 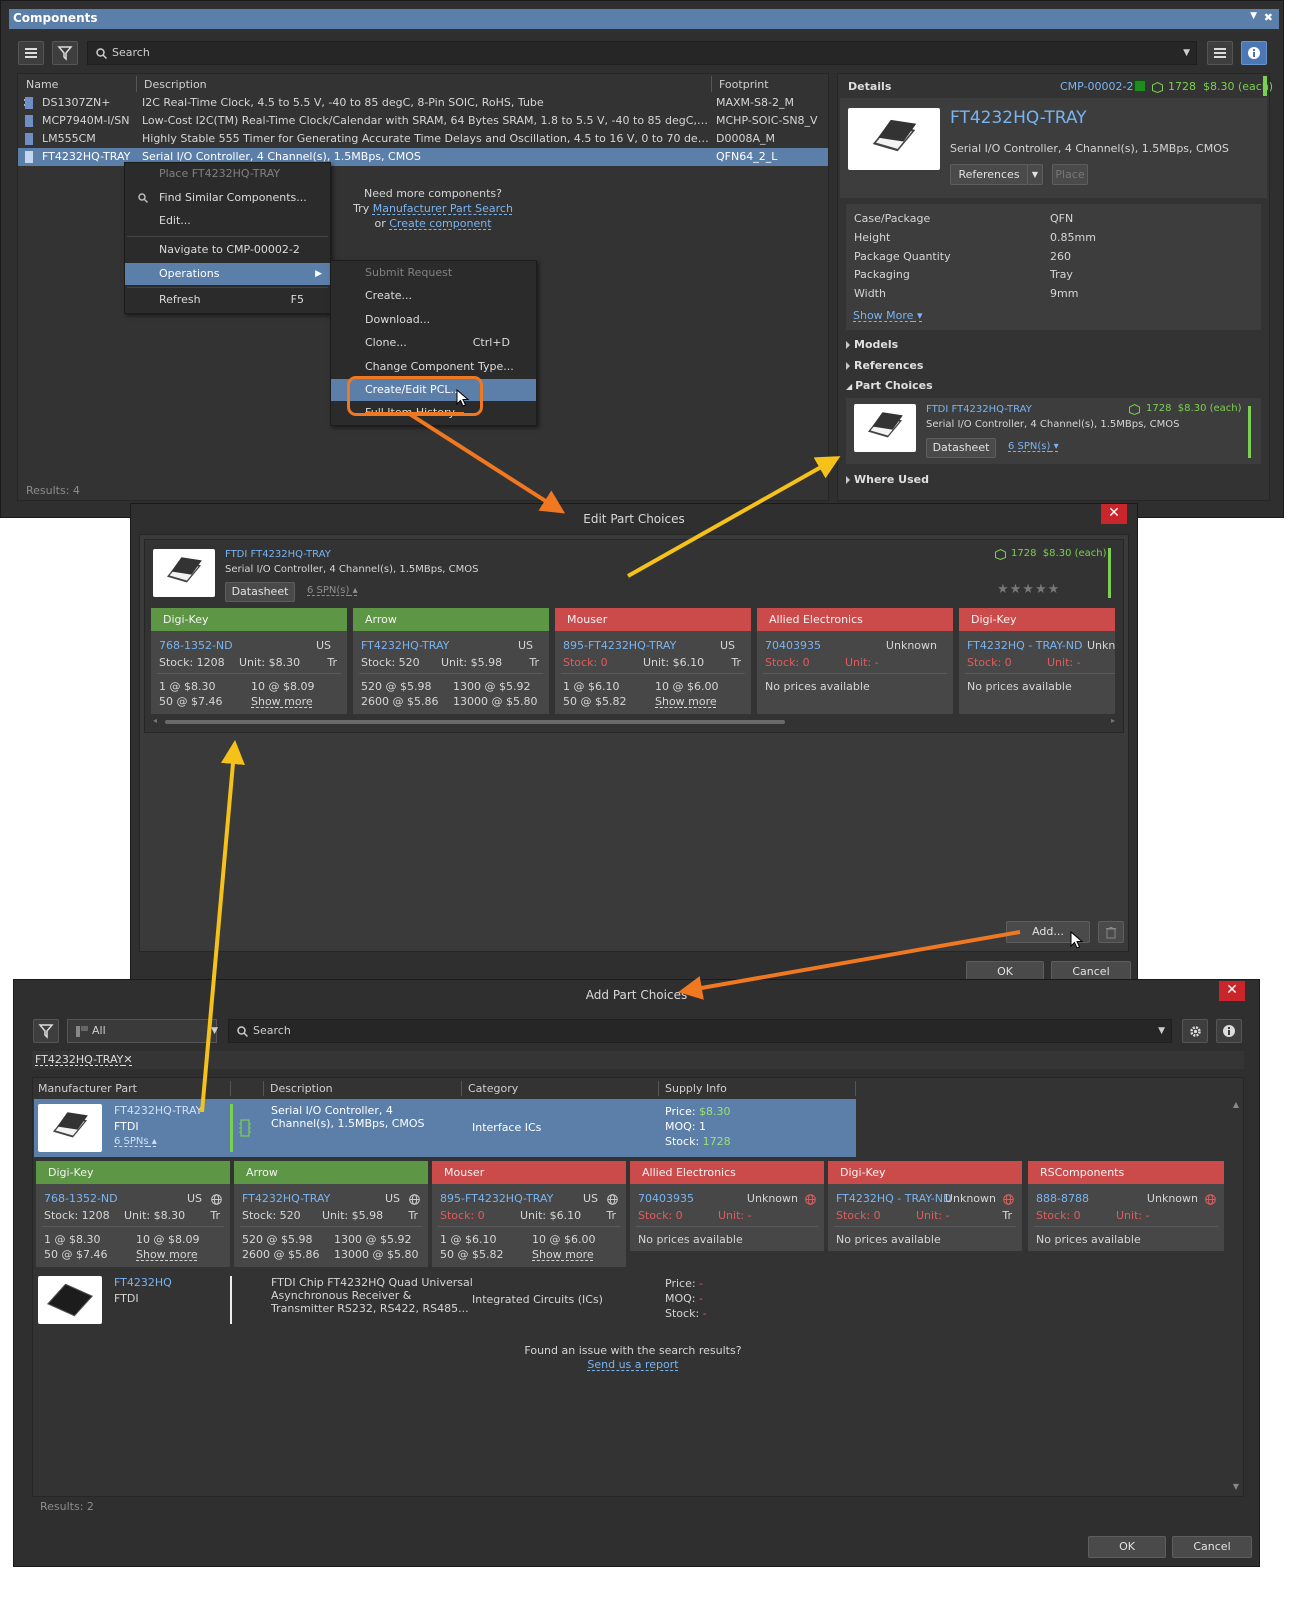 I want to click on section-models: Models, so click(x=872, y=344).